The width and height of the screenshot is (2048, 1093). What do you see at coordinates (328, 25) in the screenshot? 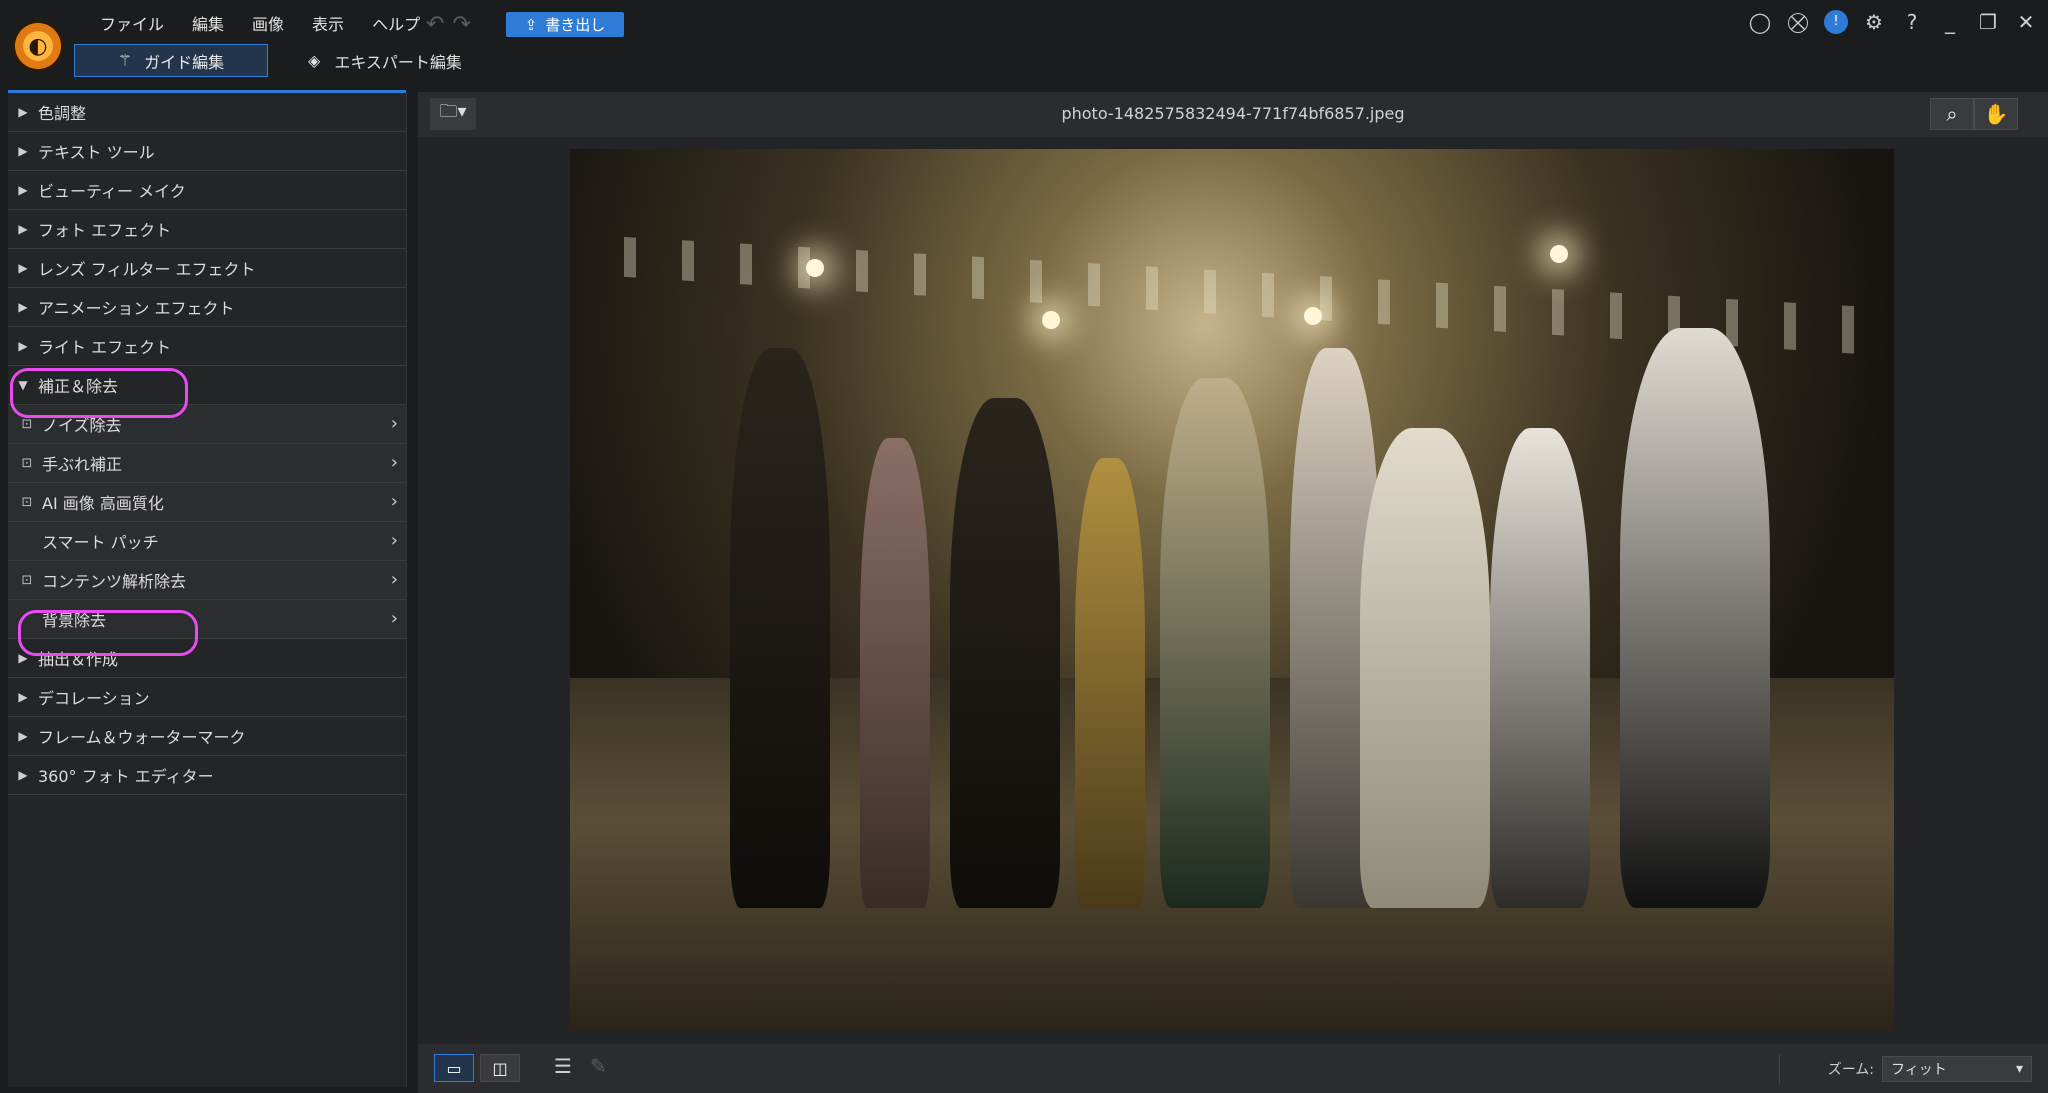
I see `menu-view: 表示` at bounding box center [328, 25].